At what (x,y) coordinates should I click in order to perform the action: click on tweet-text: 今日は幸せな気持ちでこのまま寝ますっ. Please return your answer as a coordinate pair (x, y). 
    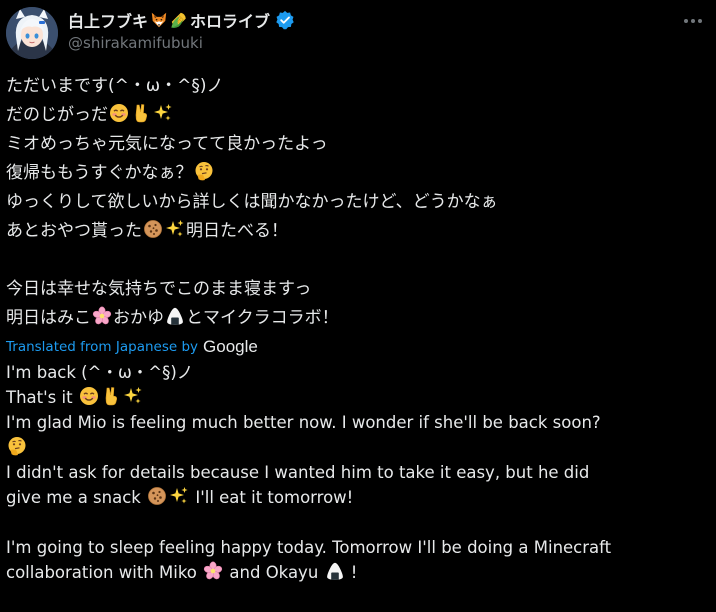
    Looking at the image, I should click on (159, 289).